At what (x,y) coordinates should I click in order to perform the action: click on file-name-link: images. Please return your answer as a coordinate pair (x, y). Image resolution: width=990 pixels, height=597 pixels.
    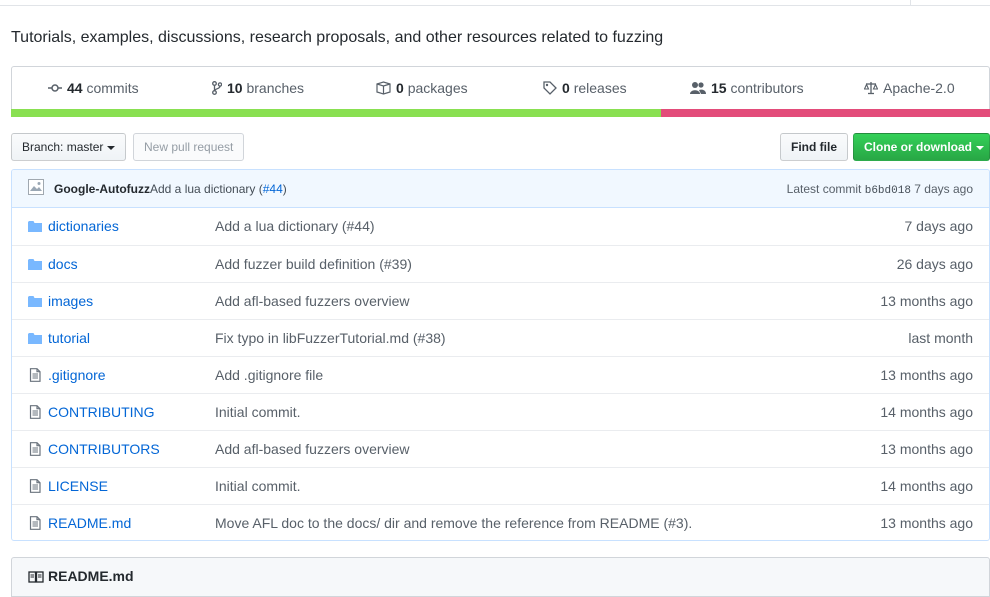
    Looking at the image, I should click on (70, 301).